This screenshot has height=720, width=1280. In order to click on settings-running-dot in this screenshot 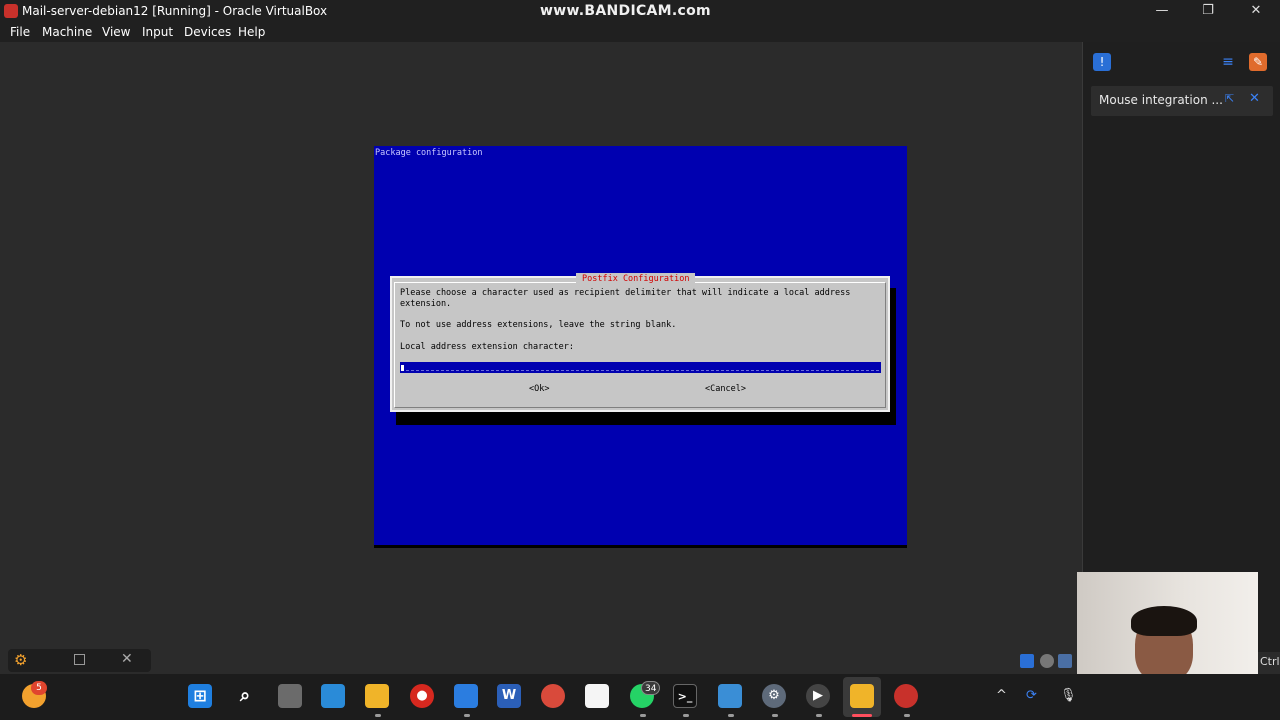, I will do `click(775, 715)`.